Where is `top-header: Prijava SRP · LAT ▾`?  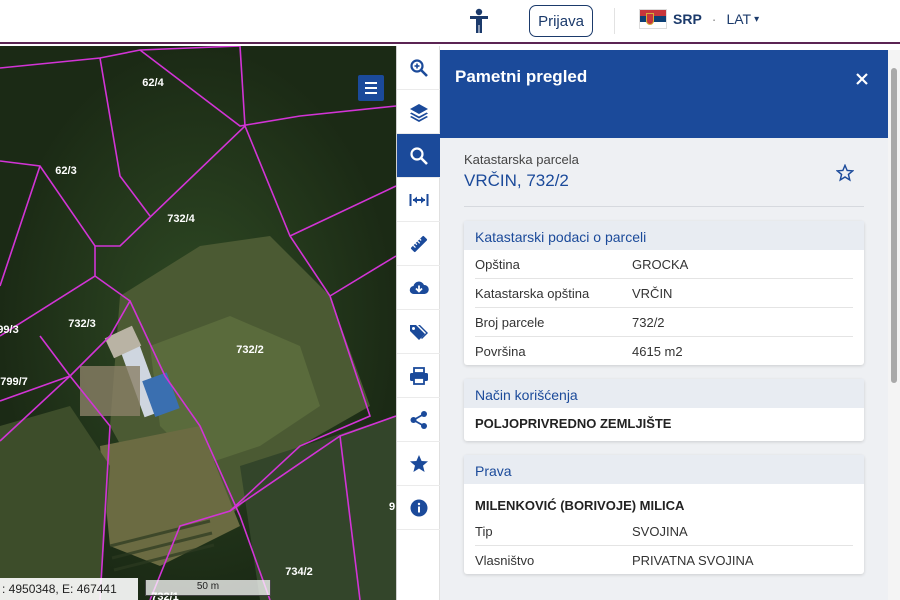
top-header: Prijava SRP · LAT ▾ is located at coordinates (450, 22).